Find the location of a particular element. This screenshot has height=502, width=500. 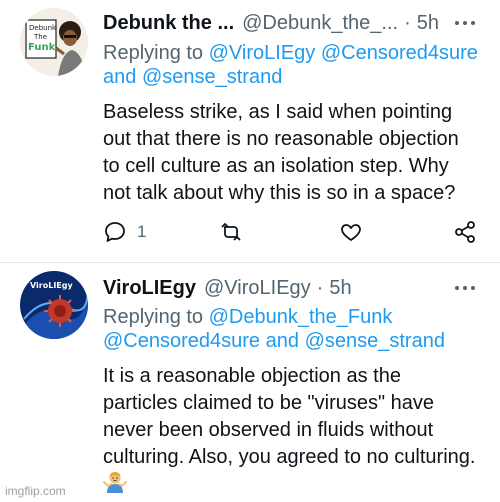

avatar-viroliegy: ViroLIEgy is located at coordinates (54, 305).